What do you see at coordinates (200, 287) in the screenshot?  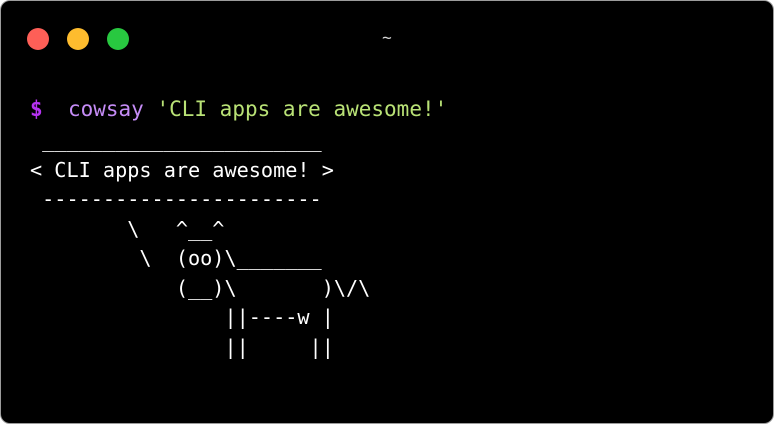 I see `output-line: (__)\ )\/\` at bounding box center [200, 287].